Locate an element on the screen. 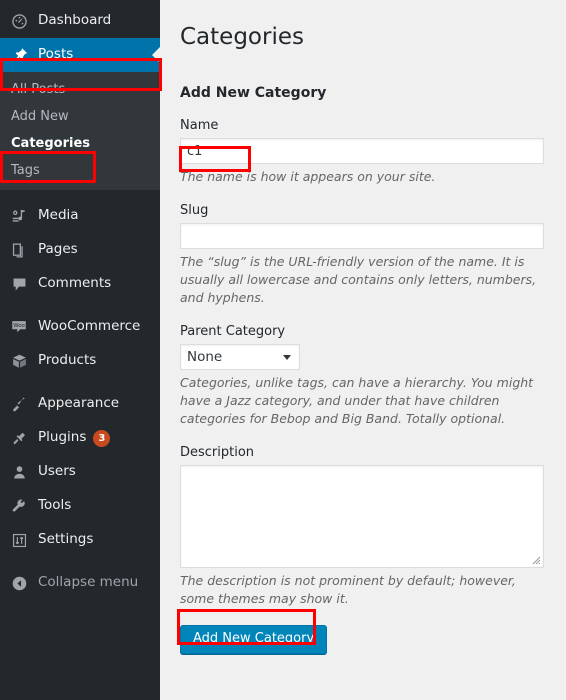 The width and height of the screenshot is (566, 700). sidebar-item-dashboard: Dashboard is located at coordinates (80, 21).